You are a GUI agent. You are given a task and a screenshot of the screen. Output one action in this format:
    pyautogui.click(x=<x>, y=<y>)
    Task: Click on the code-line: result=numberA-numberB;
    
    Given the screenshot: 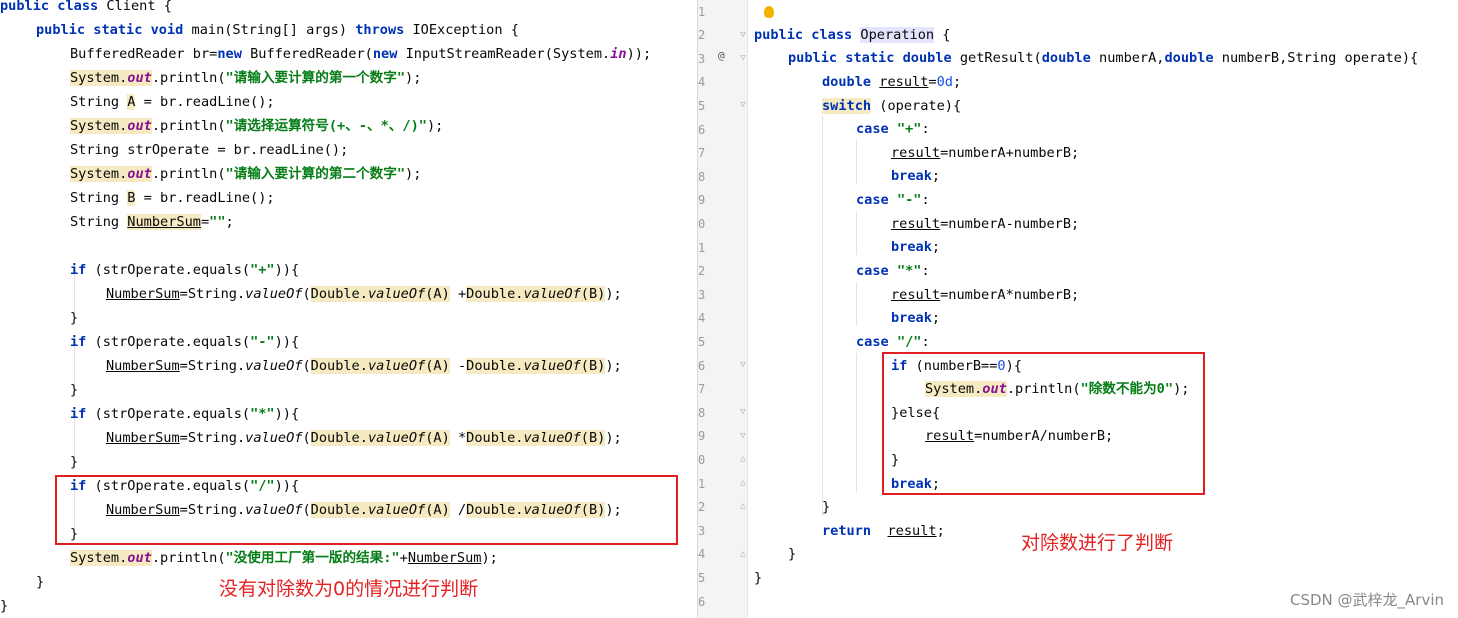 What is the action you would take?
    pyautogui.click(x=985, y=224)
    